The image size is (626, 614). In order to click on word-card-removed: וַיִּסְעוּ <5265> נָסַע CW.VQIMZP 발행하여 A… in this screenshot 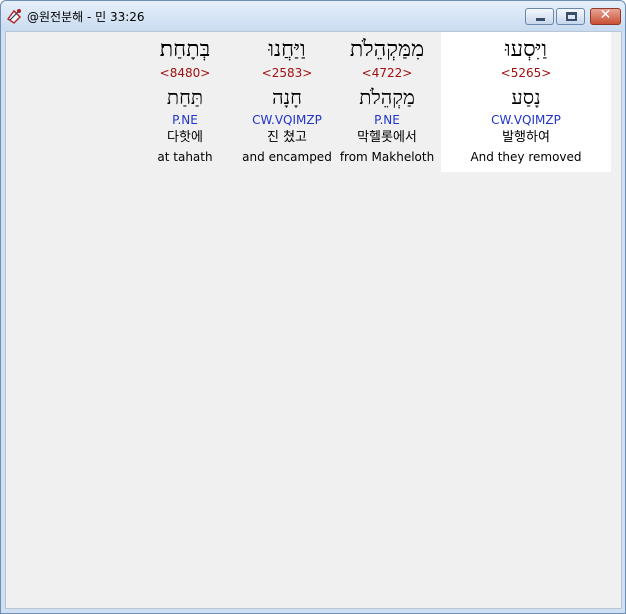, I will do `click(526, 102)`.